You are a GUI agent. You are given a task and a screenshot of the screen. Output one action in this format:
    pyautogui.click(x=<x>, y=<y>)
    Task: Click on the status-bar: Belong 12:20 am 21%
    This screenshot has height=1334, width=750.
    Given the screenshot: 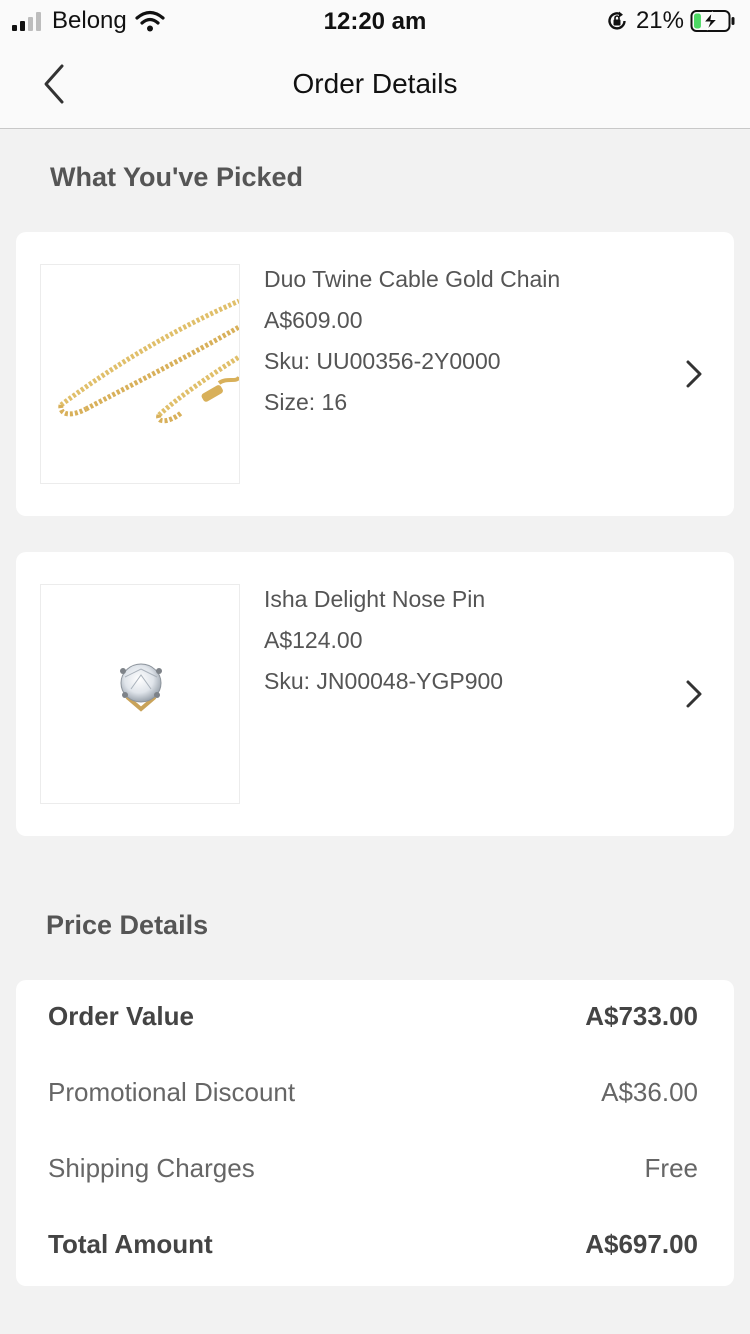 What is the action you would take?
    pyautogui.click(x=375, y=21)
    